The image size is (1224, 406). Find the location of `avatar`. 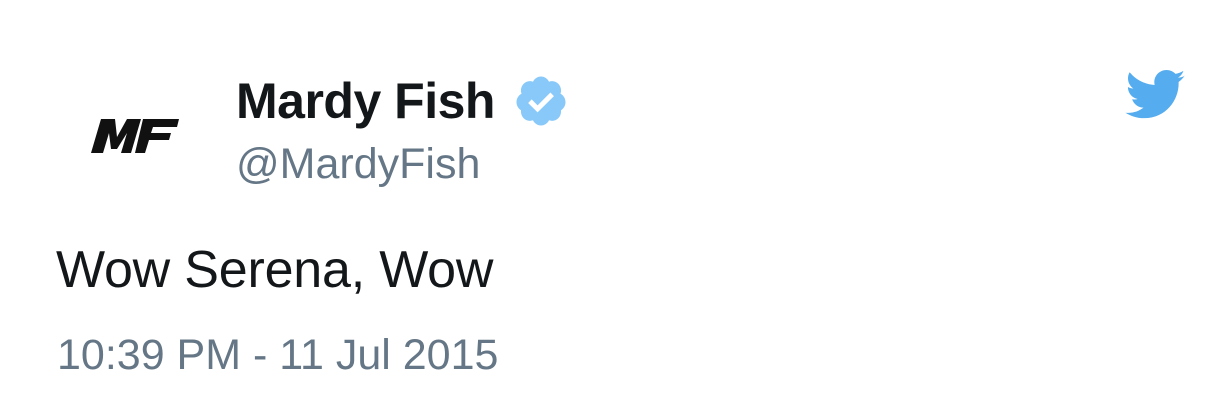

avatar is located at coordinates (133, 135).